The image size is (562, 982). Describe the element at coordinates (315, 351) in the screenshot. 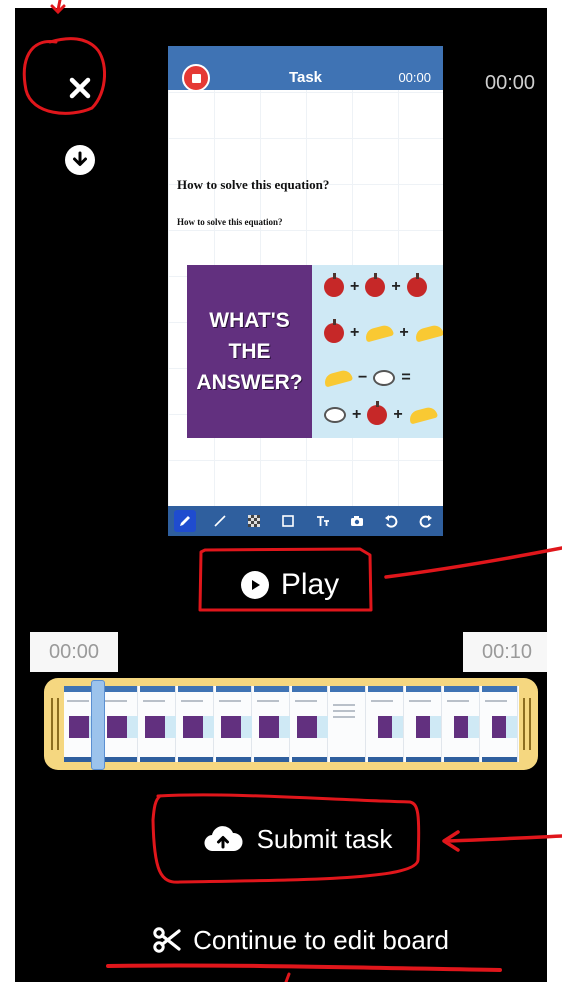

I see `puzzle-image: WHAT'S THE ANSWER? + + + + − = + +` at that location.